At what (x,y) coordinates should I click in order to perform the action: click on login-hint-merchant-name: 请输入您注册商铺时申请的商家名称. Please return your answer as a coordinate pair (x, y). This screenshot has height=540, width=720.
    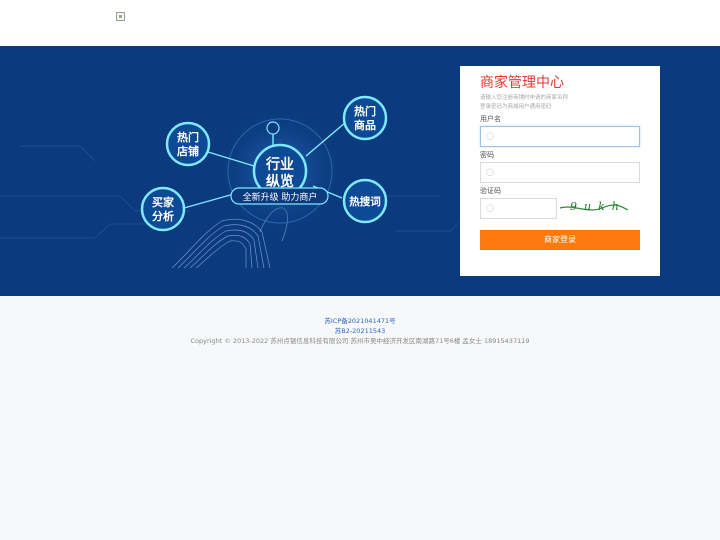
    Looking at the image, I should click on (524, 98).